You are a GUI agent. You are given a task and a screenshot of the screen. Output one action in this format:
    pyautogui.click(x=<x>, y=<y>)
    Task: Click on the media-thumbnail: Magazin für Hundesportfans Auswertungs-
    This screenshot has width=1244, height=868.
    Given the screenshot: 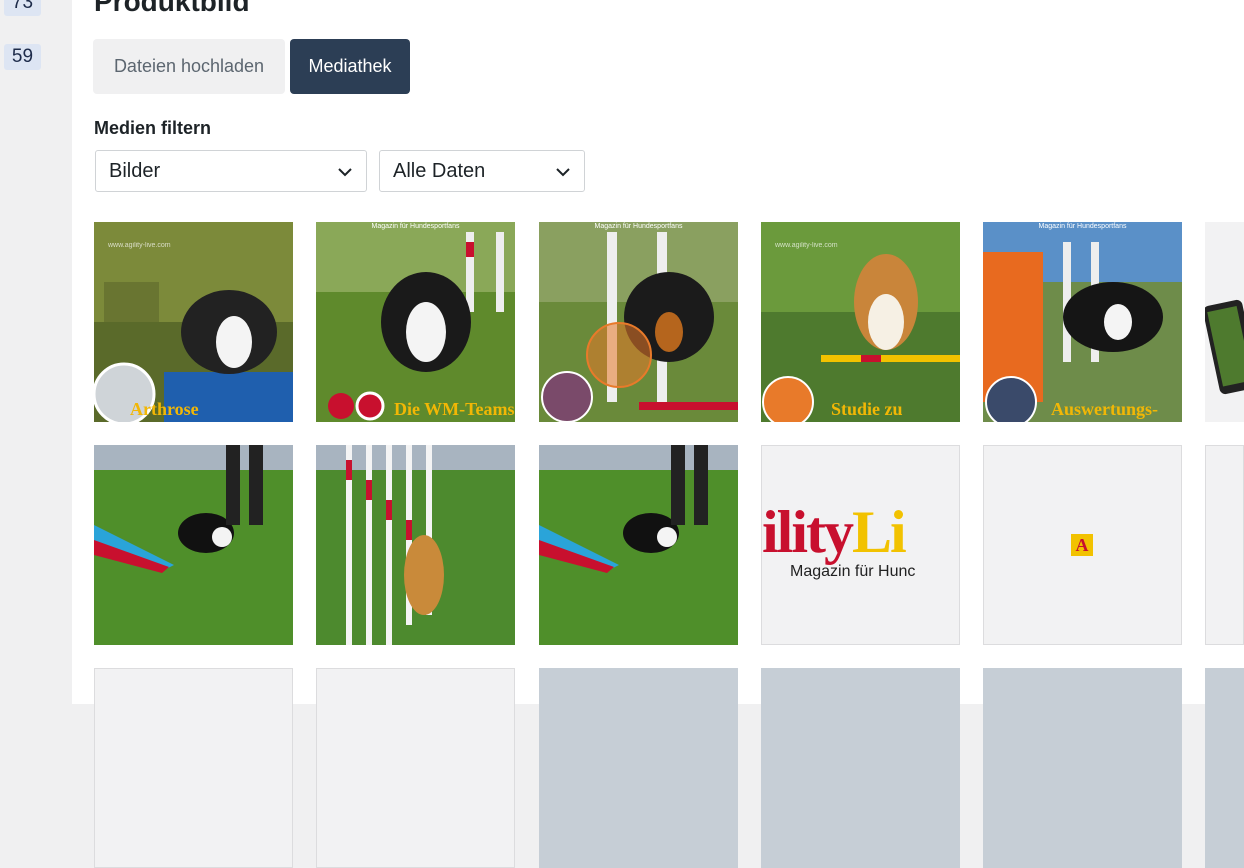 What is the action you would take?
    pyautogui.click(x=1082, y=322)
    